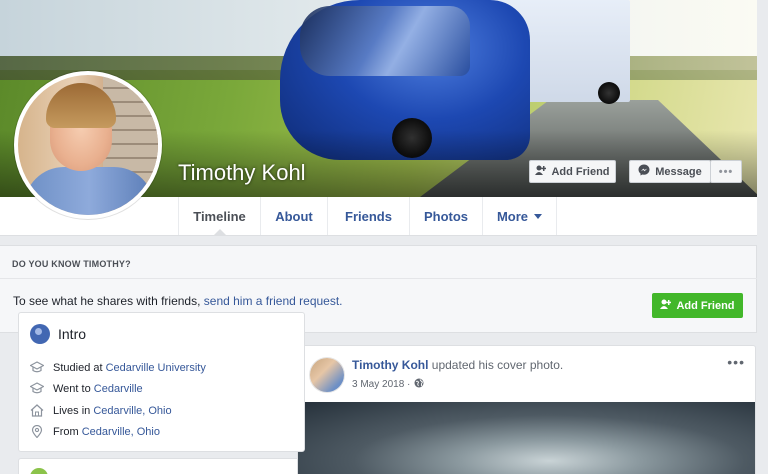 The height and width of the screenshot is (474, 768). What do you see at coordinates (118, 389) in the screenshot?
I see `intro-row-link: Cedarville` at bounding box center [118, 389].